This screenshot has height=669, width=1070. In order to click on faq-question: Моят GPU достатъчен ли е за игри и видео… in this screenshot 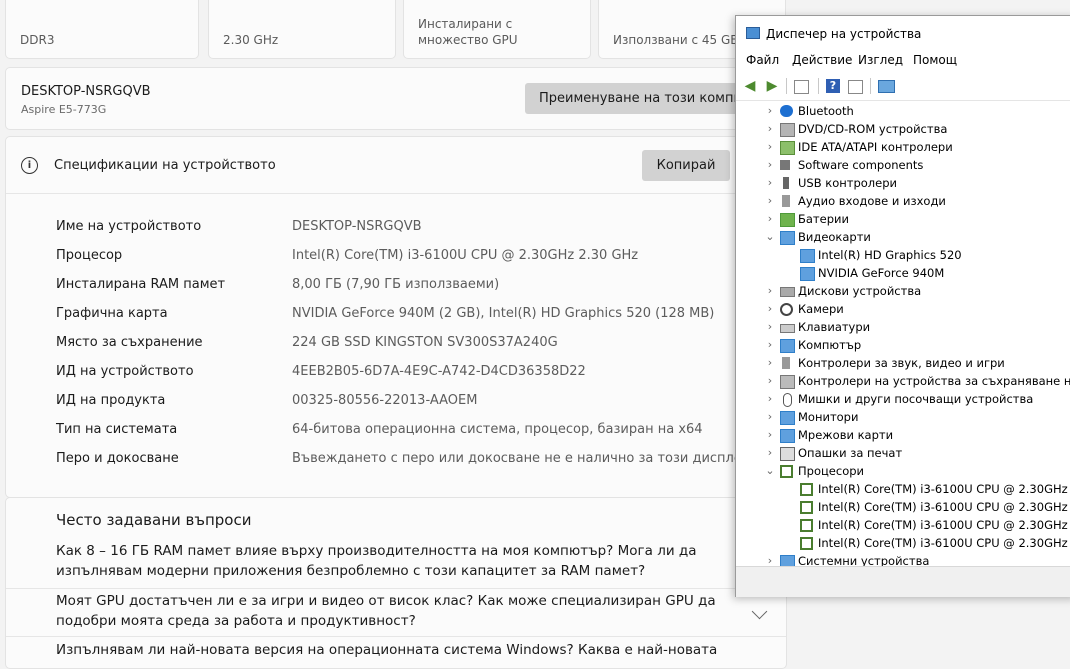, I will do `click(396, 611)`.